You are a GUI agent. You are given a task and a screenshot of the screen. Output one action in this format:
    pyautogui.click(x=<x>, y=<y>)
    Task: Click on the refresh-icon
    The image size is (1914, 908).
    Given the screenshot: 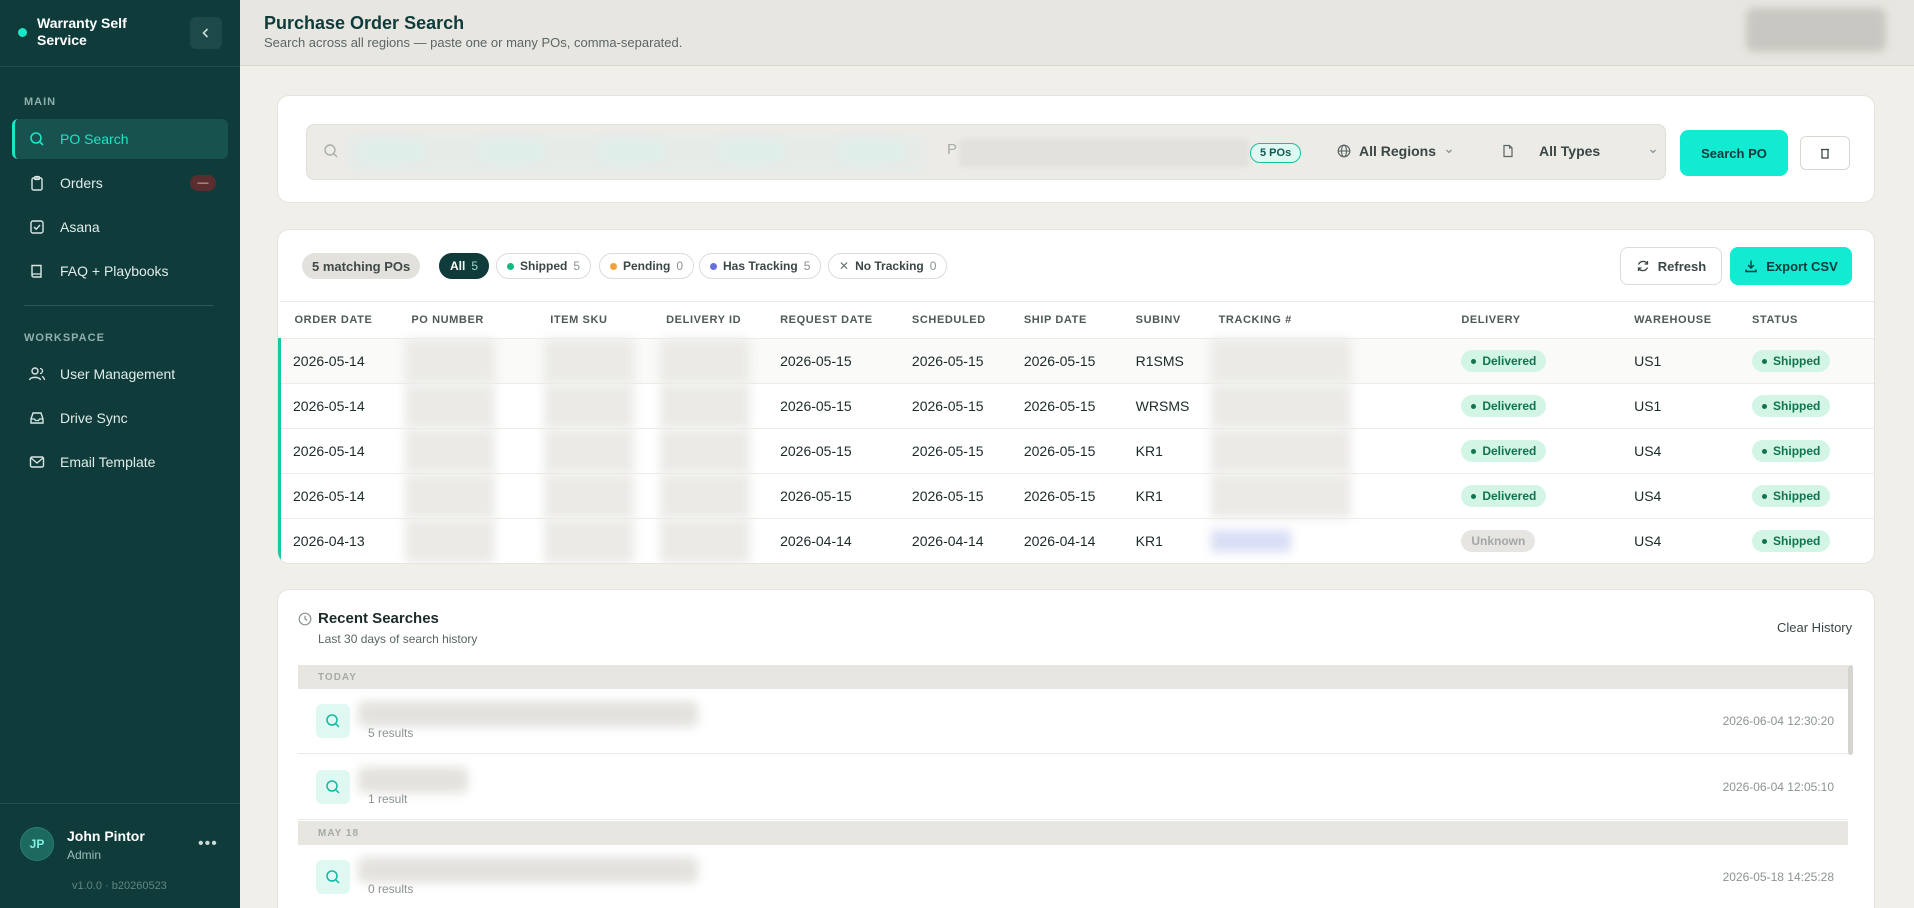 What is the action you would take?
    pyautogui.click(x=1642, y=266)
    